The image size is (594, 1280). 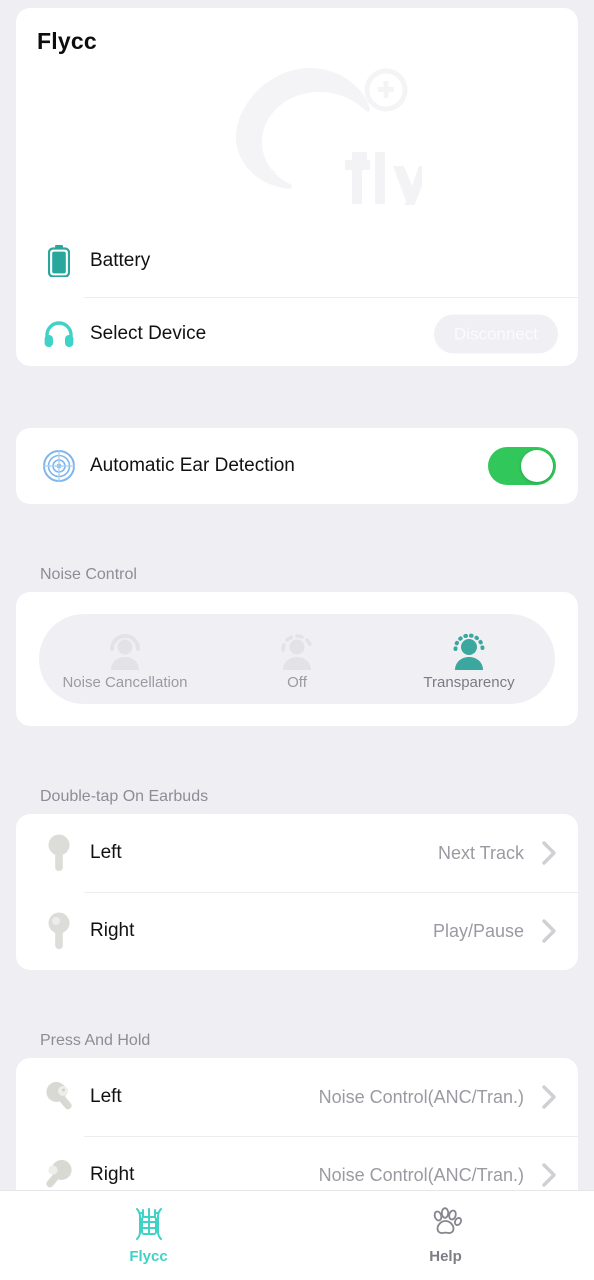 What do you see at coordinates (192, 465) in the screenshot?
I see `automatic-ear-detection-label: Automatic Ear Detection` at bounding box center [192, 465].